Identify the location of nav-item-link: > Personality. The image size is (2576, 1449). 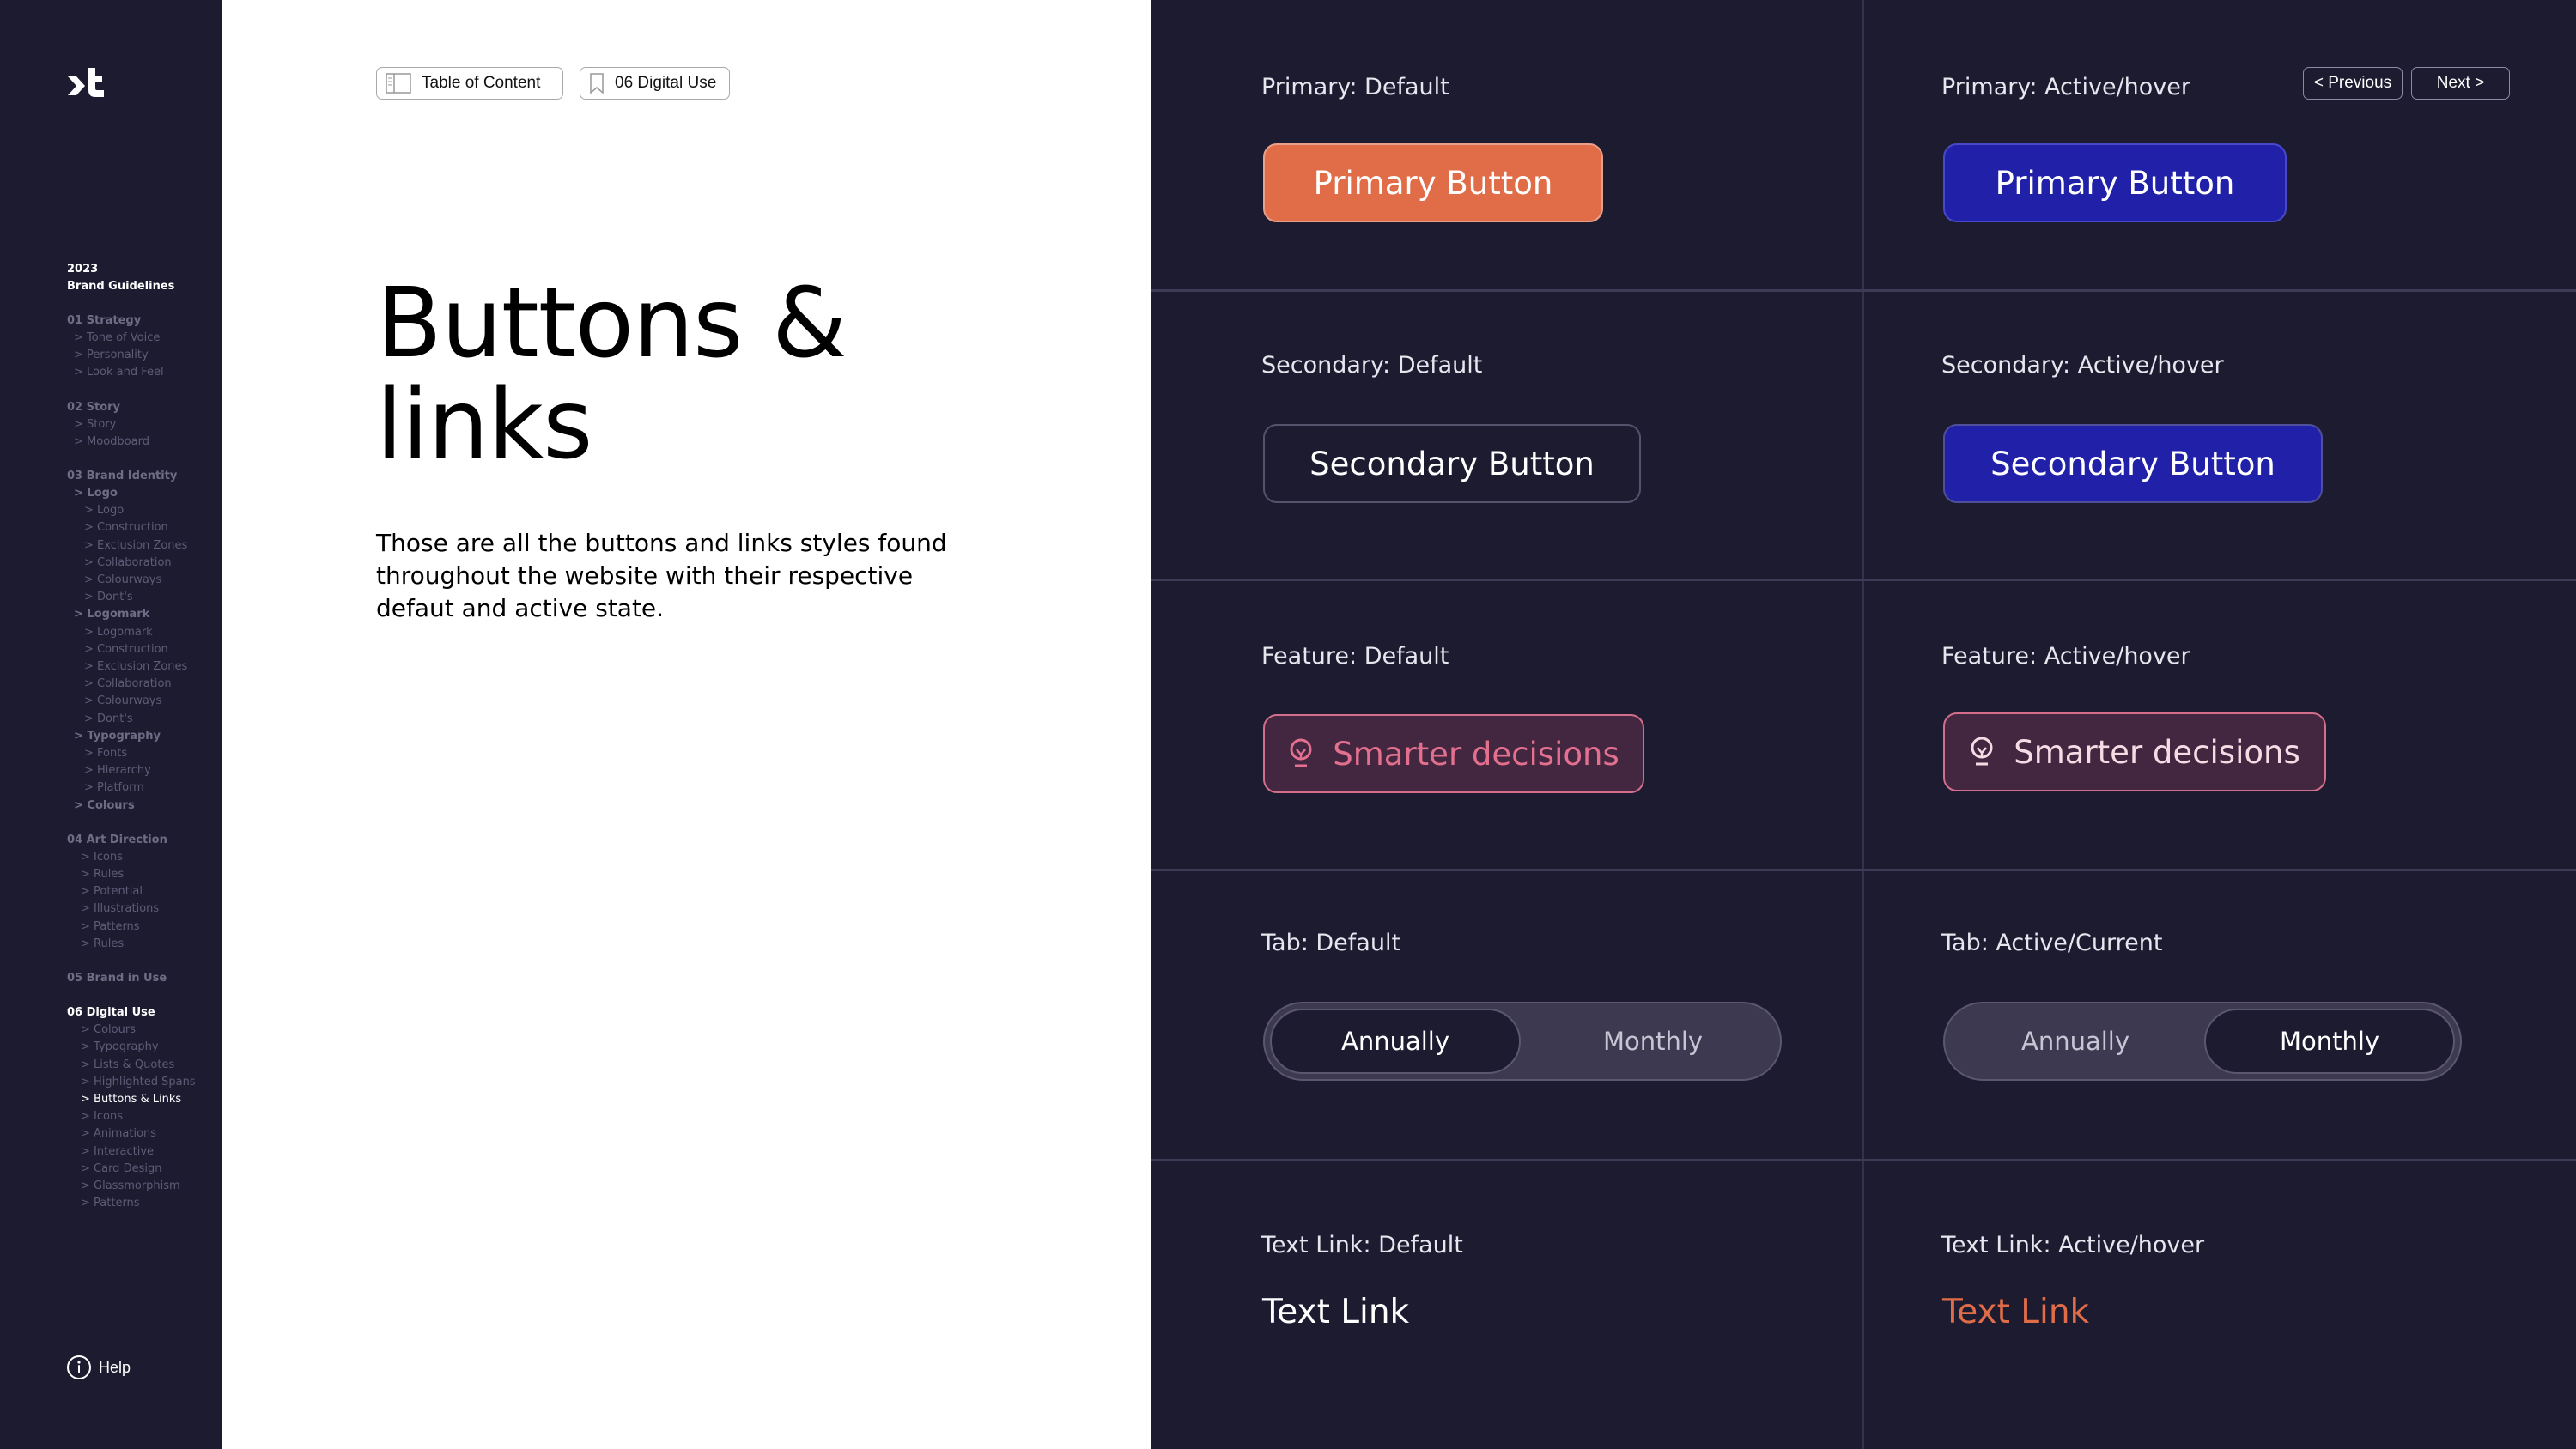
(132, 355).